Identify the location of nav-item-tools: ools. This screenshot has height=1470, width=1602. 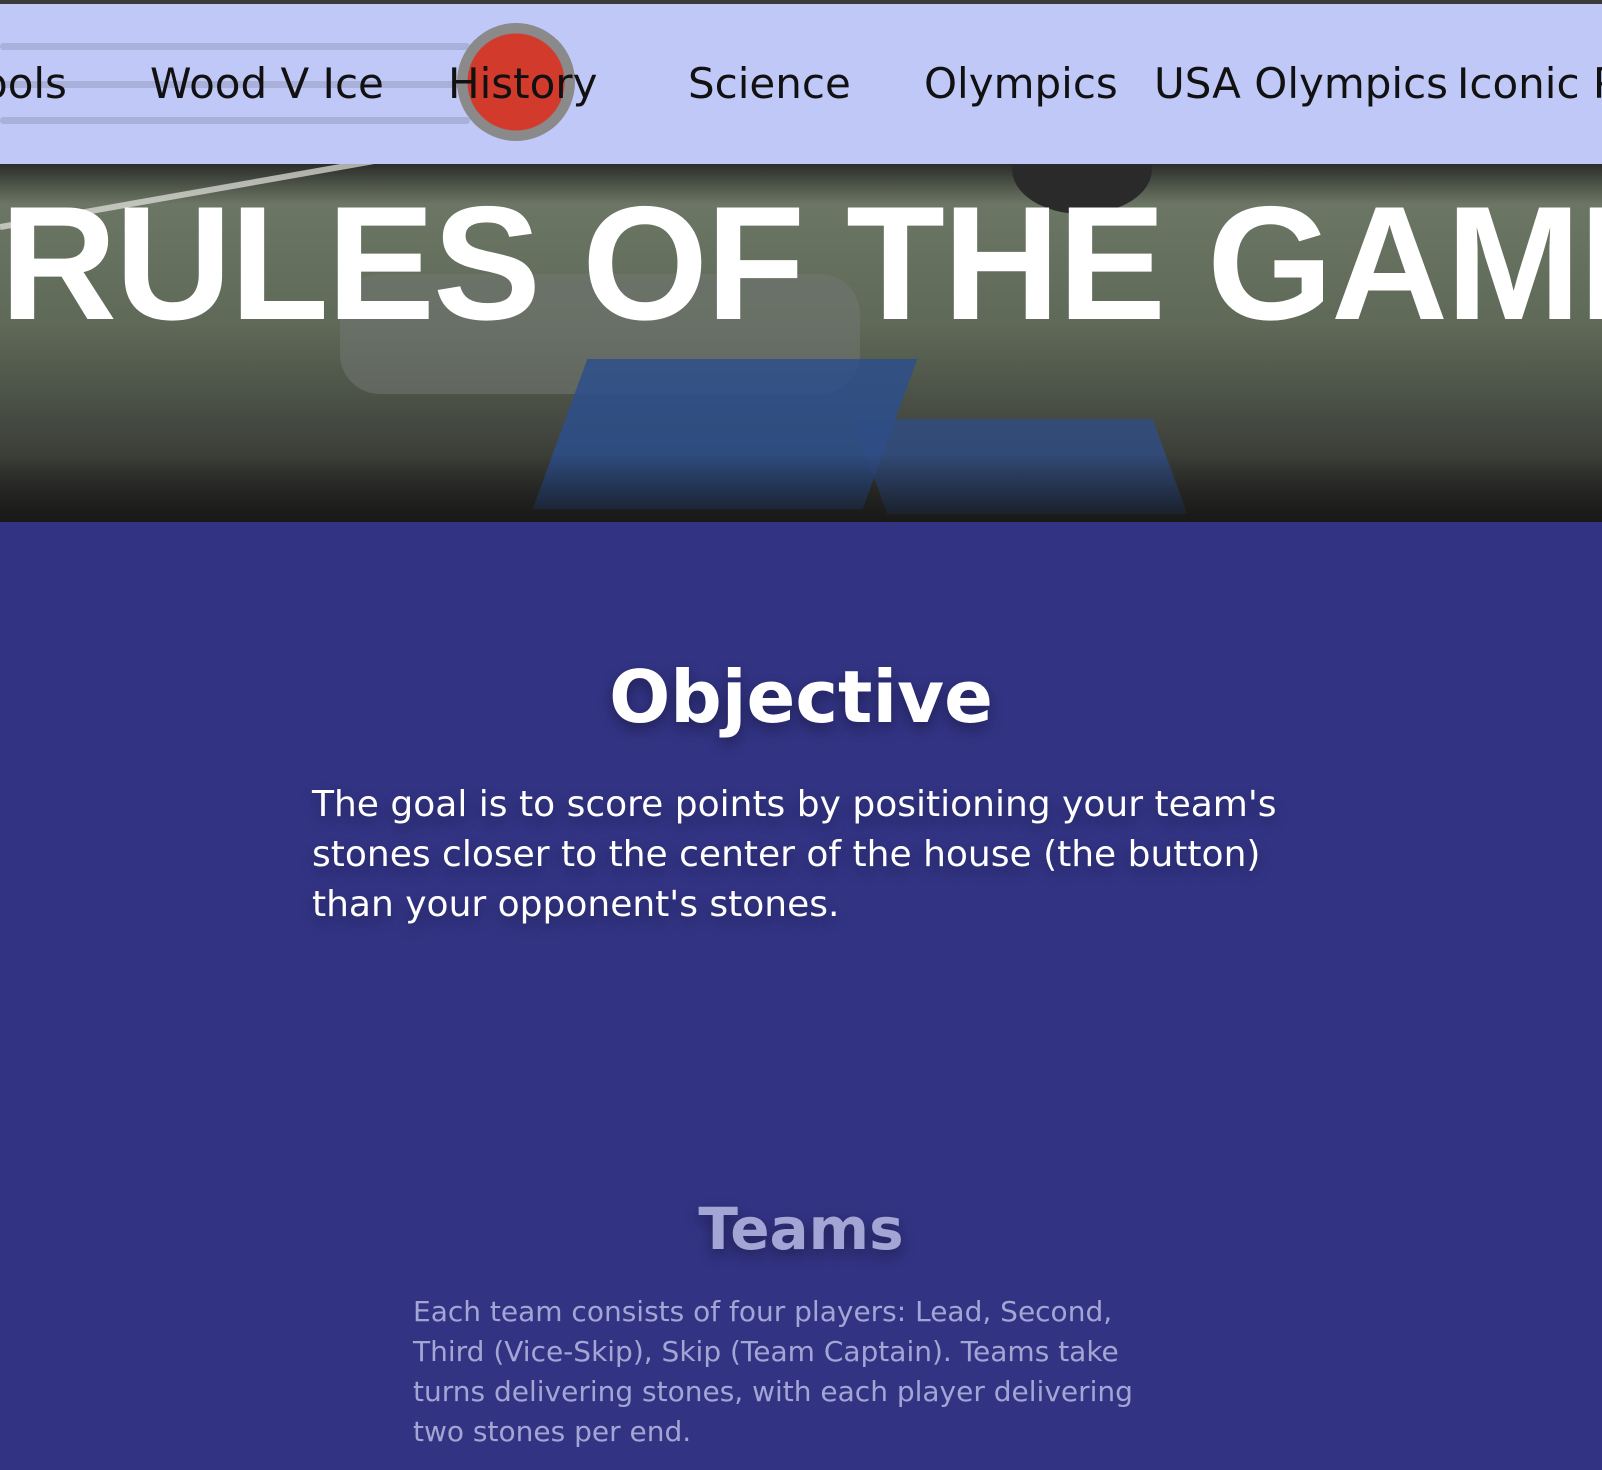
(33, 84).